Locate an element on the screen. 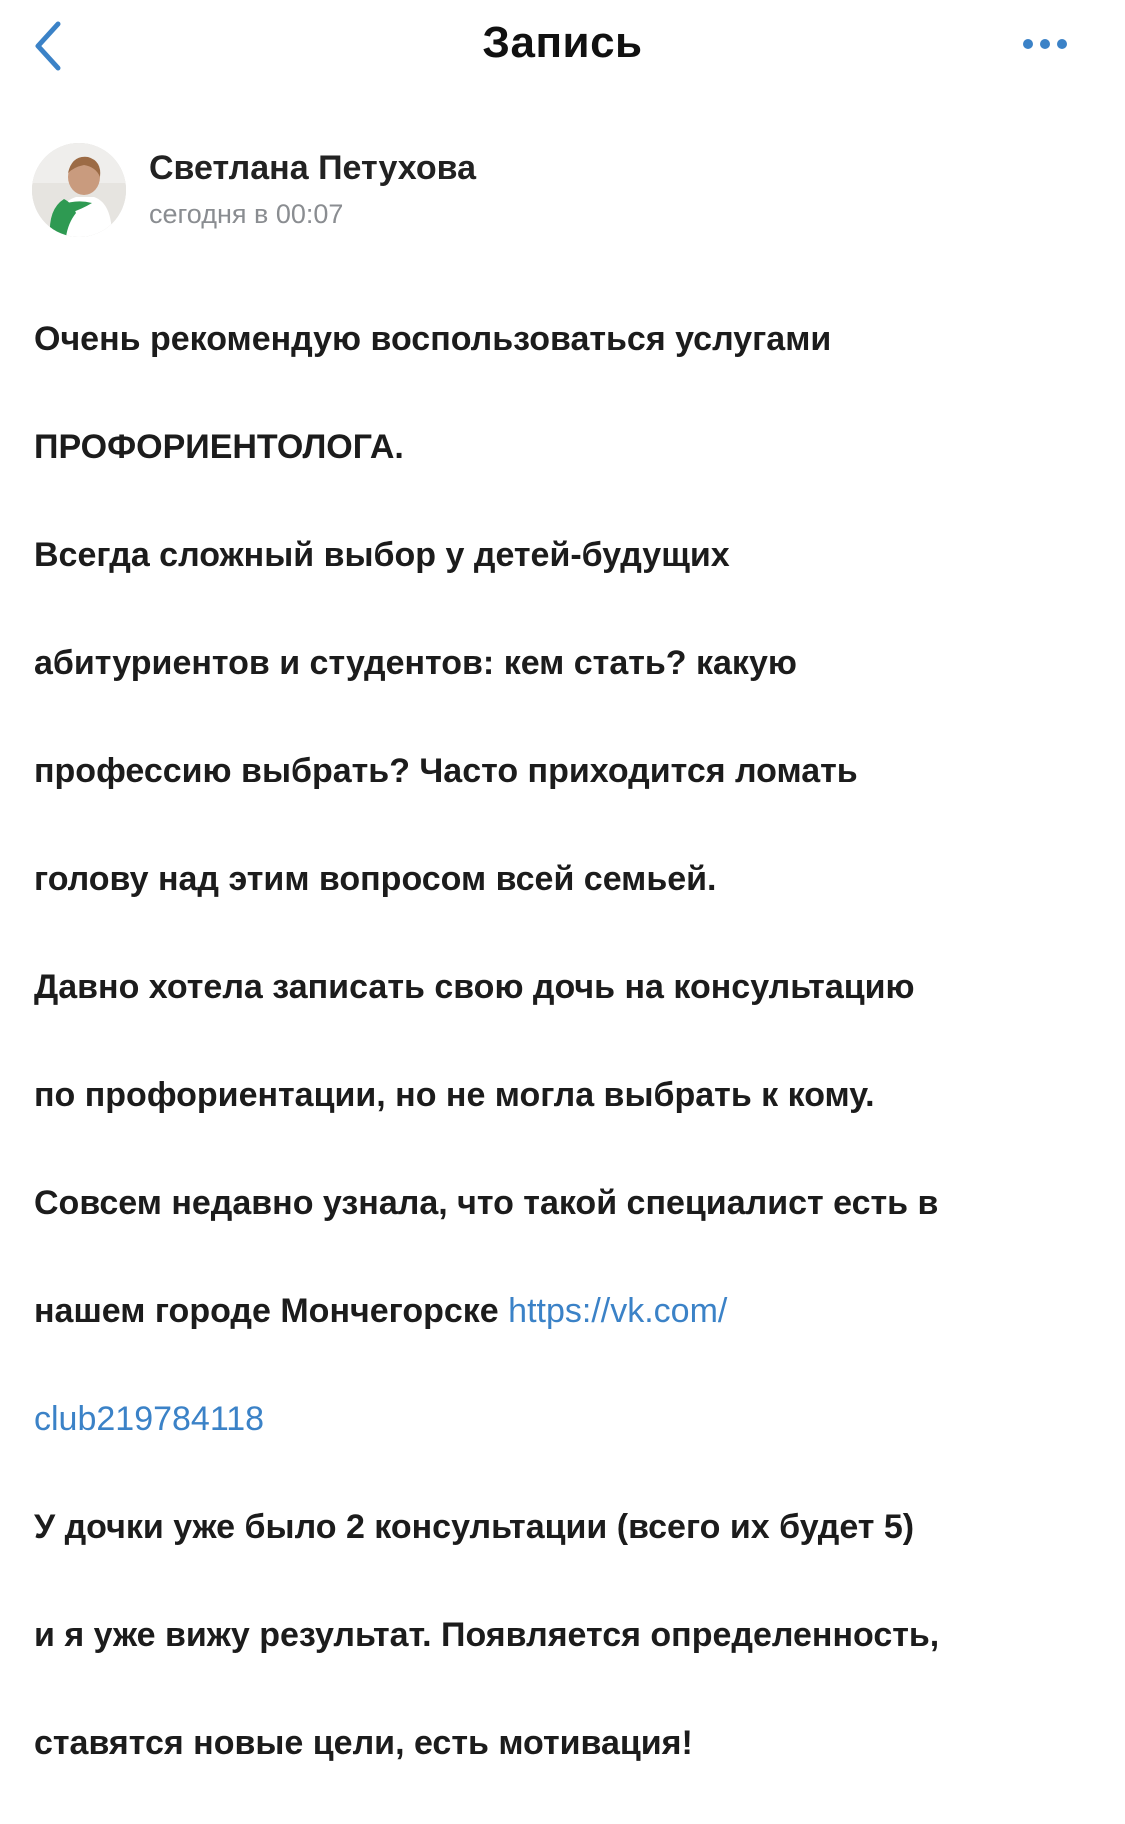  post-text-line-with-link: нашем городе Мончегорске https://vk.com/ is located at coordinates (569, 1311).